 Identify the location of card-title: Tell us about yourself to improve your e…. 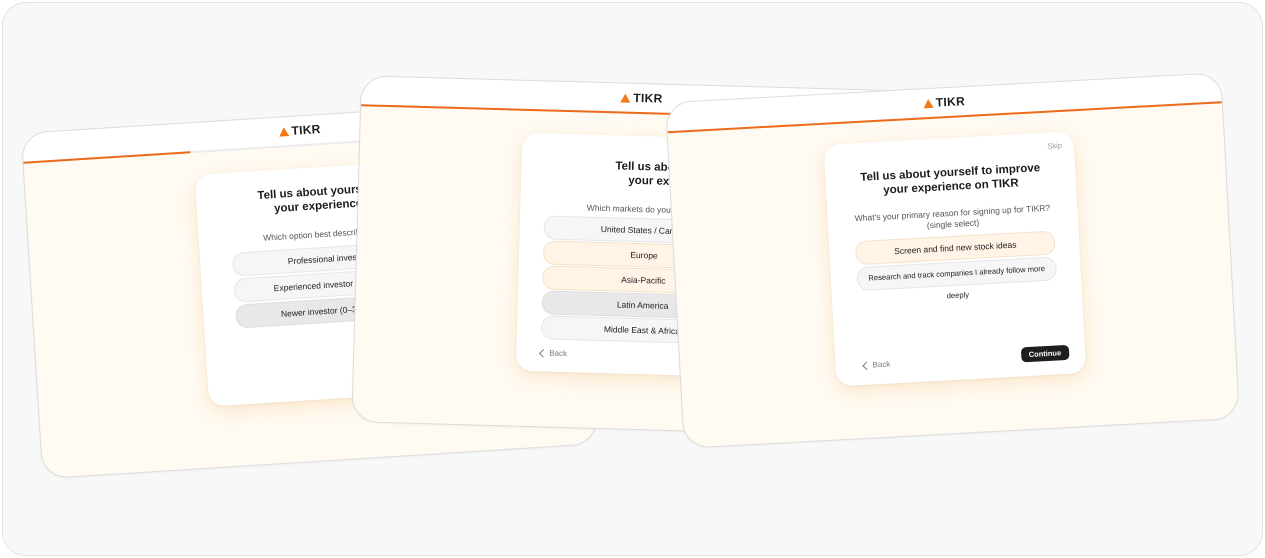
(950, 179).